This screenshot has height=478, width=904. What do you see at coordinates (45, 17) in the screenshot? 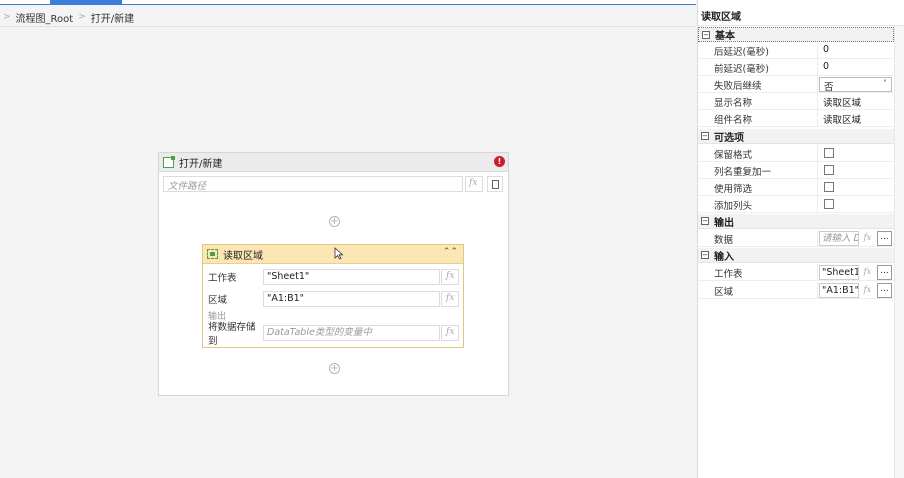
I see `breadcrumb-item-root: 流程图_Root` at bounding box center [45, 17].